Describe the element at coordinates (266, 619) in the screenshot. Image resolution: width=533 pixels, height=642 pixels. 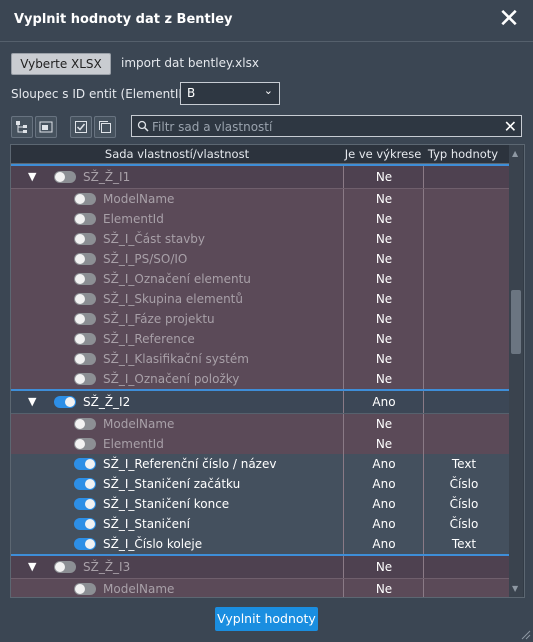
I see `fill-values-button: Vyplnit hodnoty` at that location.